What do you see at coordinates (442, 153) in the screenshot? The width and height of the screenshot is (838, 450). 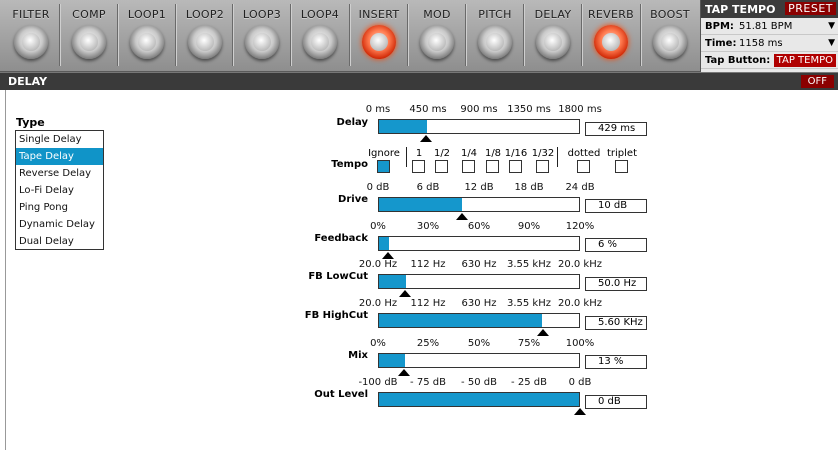 I see `tempo-option-label: 1/2` at bounding box center [442, 153].